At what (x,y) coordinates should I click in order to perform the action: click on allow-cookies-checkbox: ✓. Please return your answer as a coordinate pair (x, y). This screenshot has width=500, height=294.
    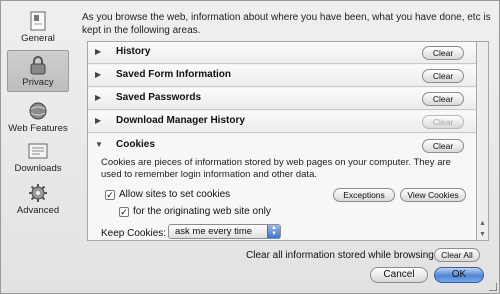
    Looking at the image, I should click on (110, 195).